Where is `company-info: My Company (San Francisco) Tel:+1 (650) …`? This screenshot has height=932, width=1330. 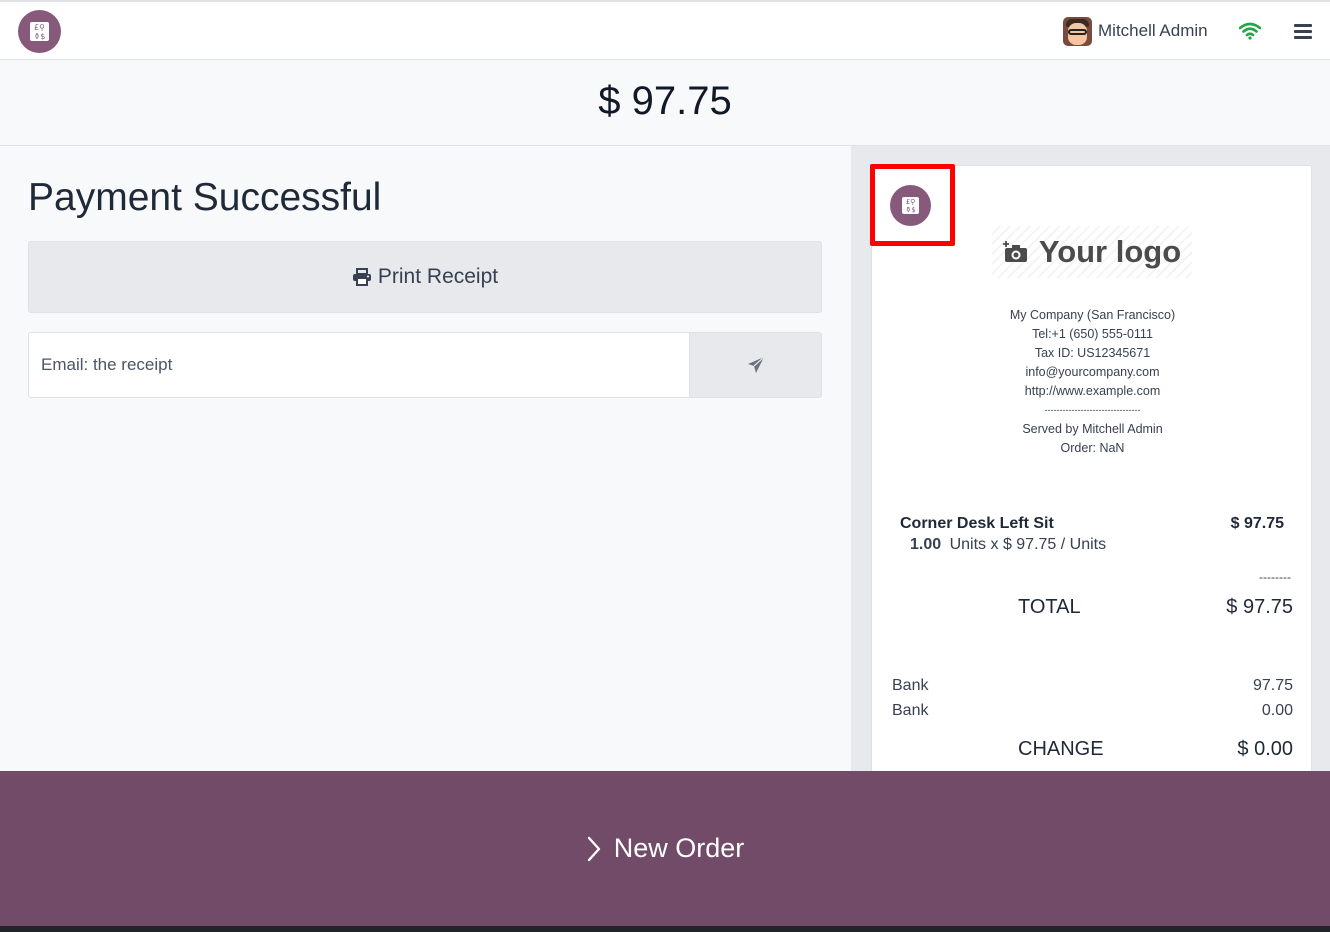
company-info: My Company (San Francisco) Tel:+1 (650) … is located at coordinates (1092, 382).